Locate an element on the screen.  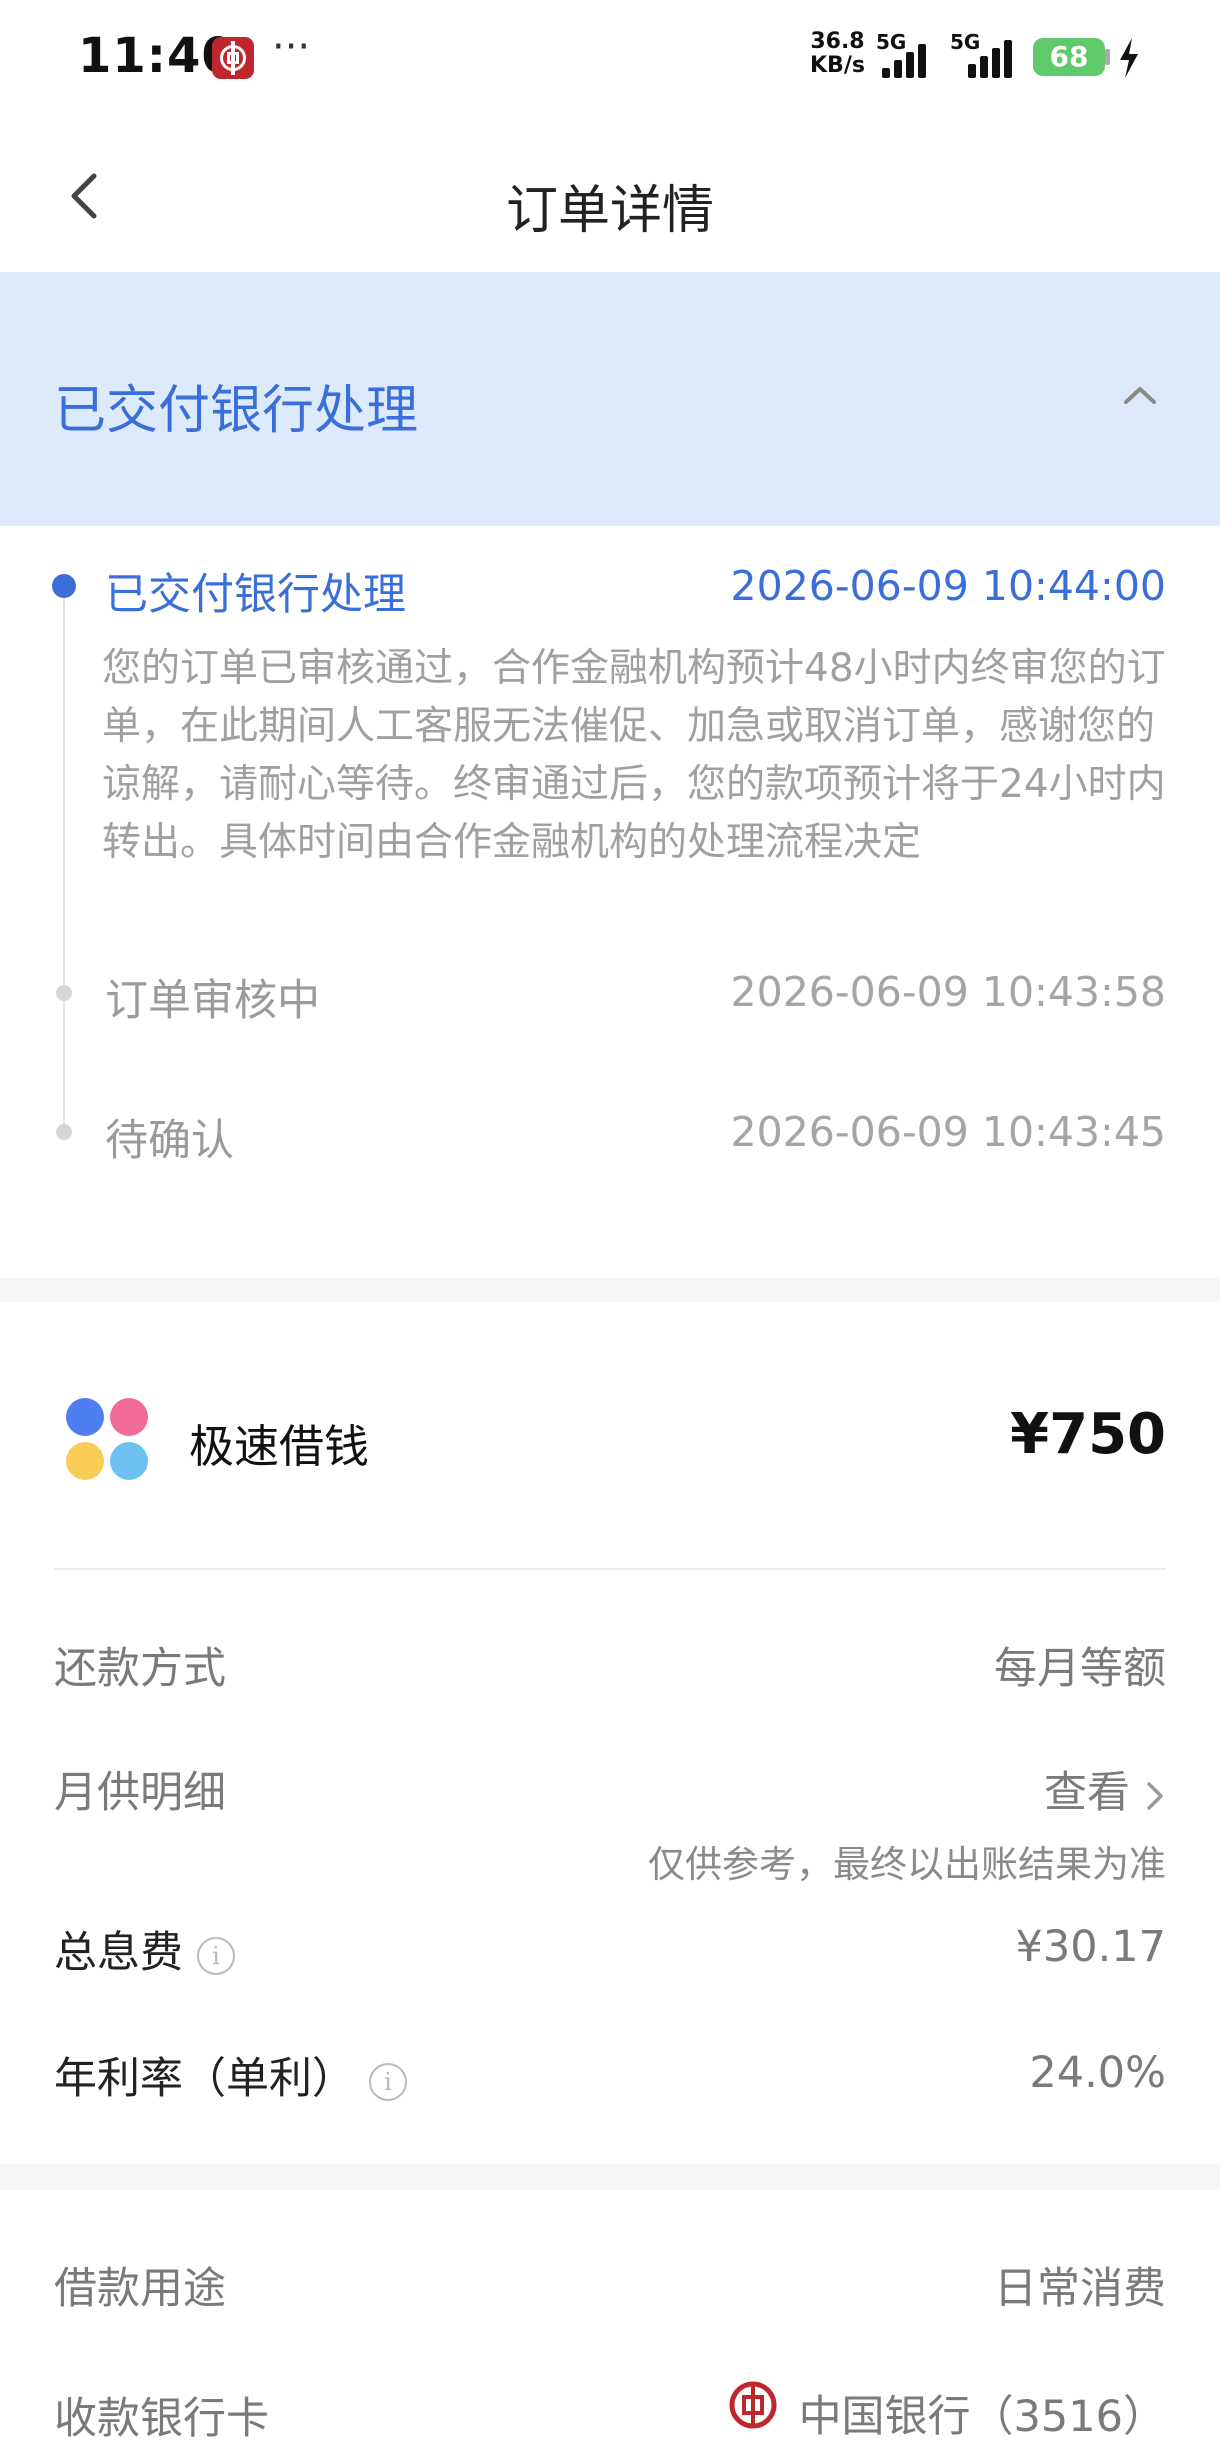
monthly-detail-label: 月供明细 is located at coordinates (140, 1793).